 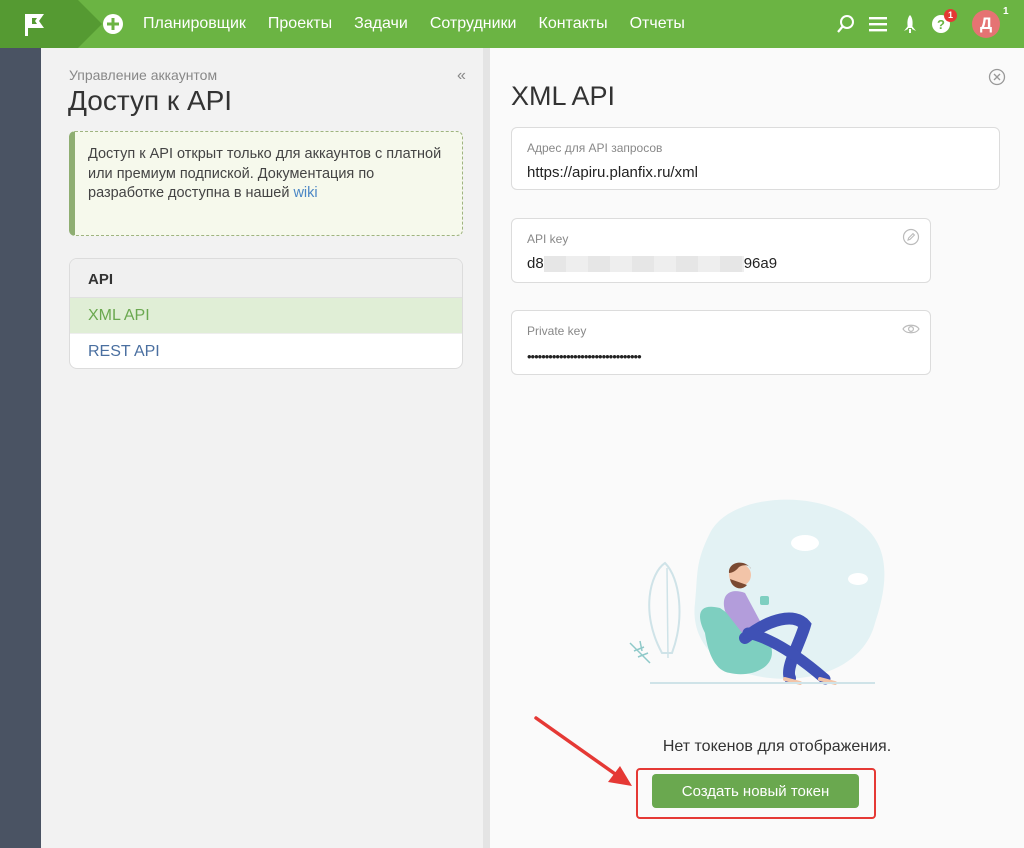 I want to click on wiki-link: wiki, so click(x=305, y=193).